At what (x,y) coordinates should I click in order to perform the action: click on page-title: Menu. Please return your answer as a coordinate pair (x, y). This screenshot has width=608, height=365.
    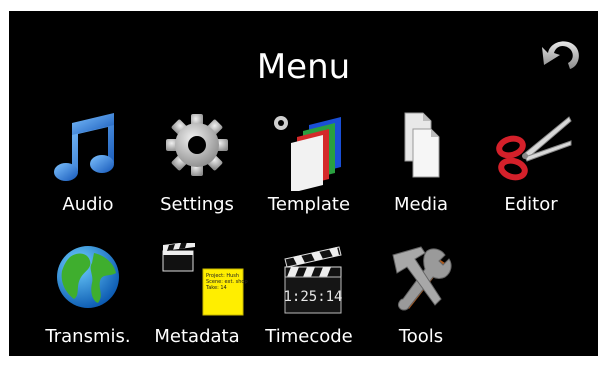
    Looking at the image, I should click on (303, 67).